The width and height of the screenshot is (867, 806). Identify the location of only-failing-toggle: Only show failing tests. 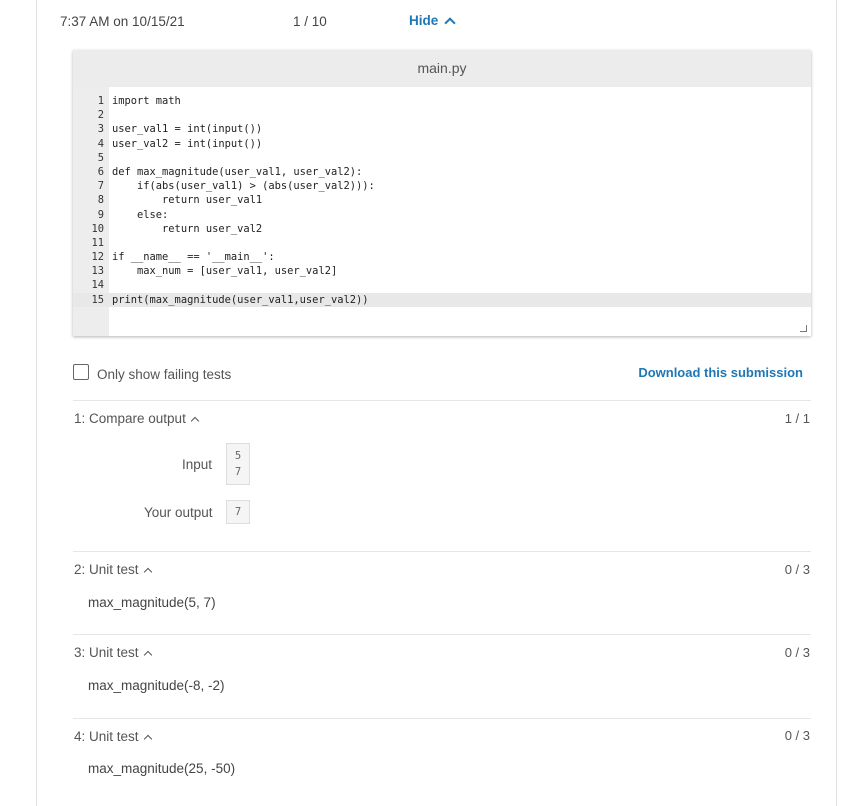
(152, 371).